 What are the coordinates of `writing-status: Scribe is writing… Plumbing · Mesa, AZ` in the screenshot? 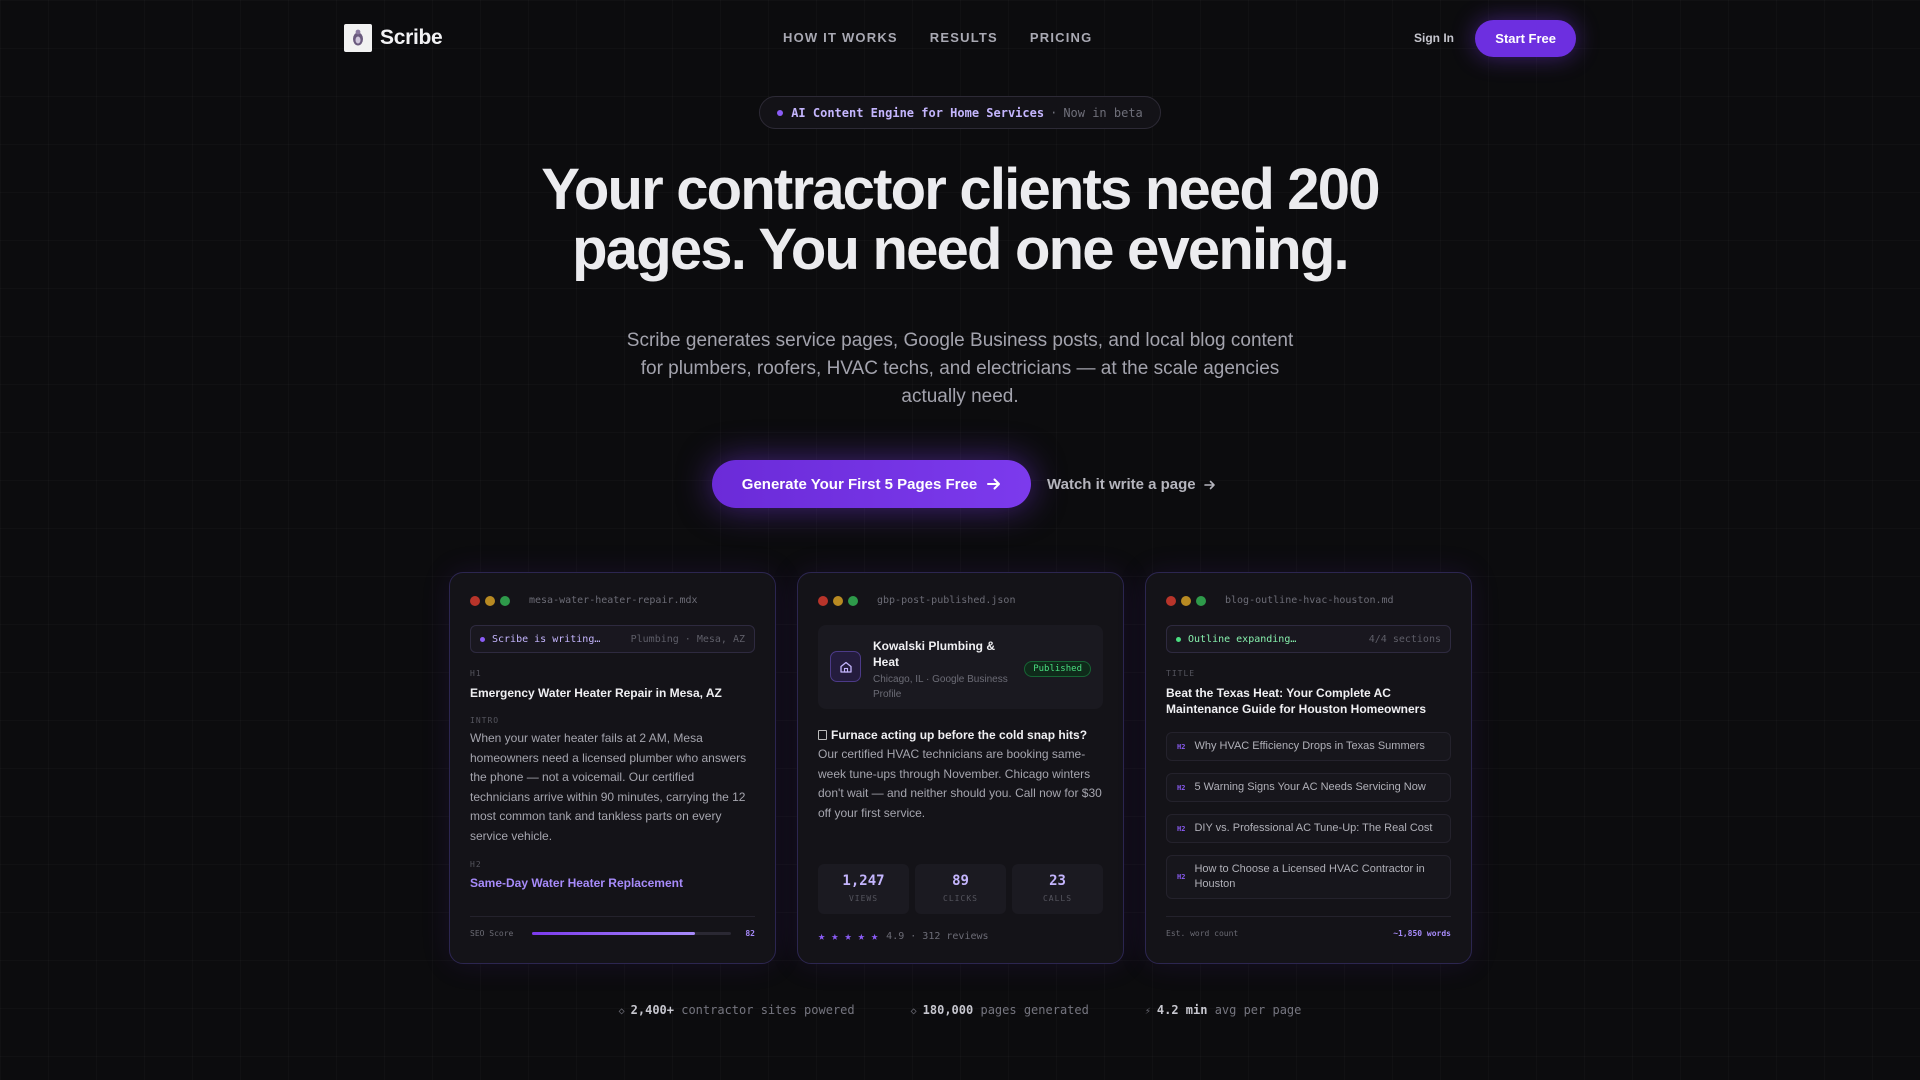 It's located at (612, 639).